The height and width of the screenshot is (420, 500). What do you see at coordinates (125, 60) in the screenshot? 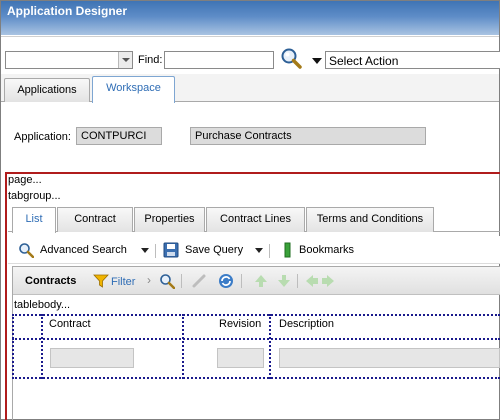
I see `chevron-down-icon` at bounding box center [125, 60].